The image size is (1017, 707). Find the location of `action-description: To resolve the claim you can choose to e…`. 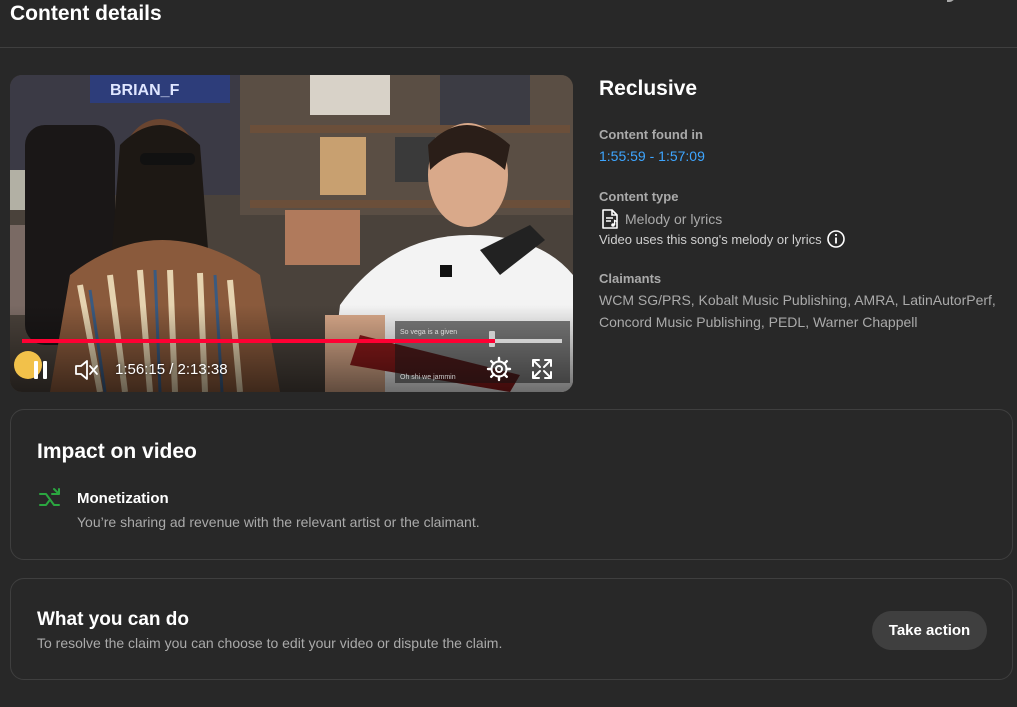

action-description: To resolve the claim you can choose to e… is located at coordinates (270, 643).